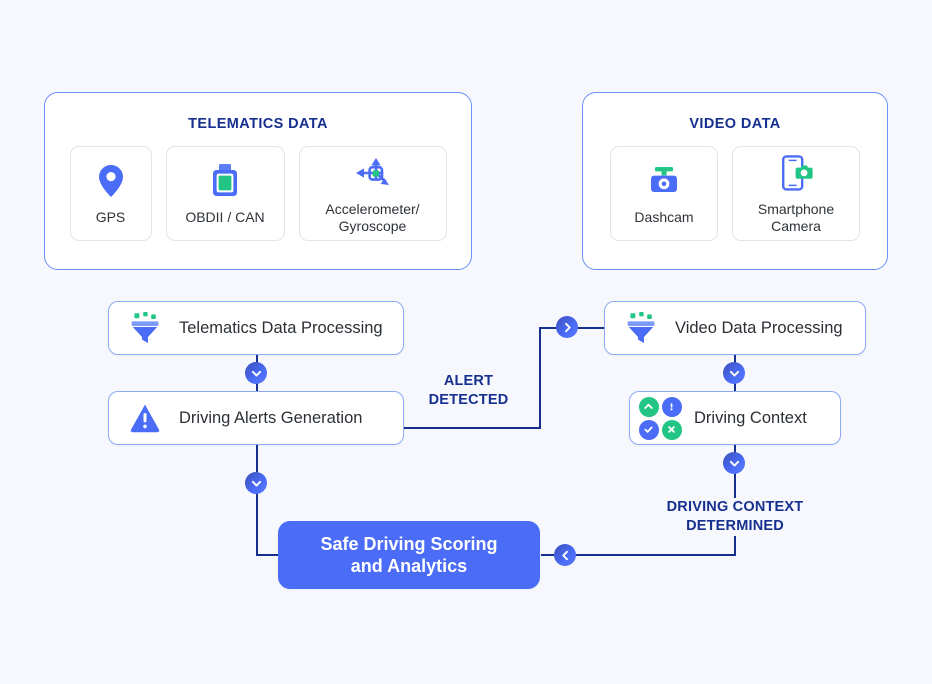 The height and width of the screenshot is (684, 932). Describe the element at coordinates (257, 500) in the screenshot. I see `connector-alerts-down` at that location.